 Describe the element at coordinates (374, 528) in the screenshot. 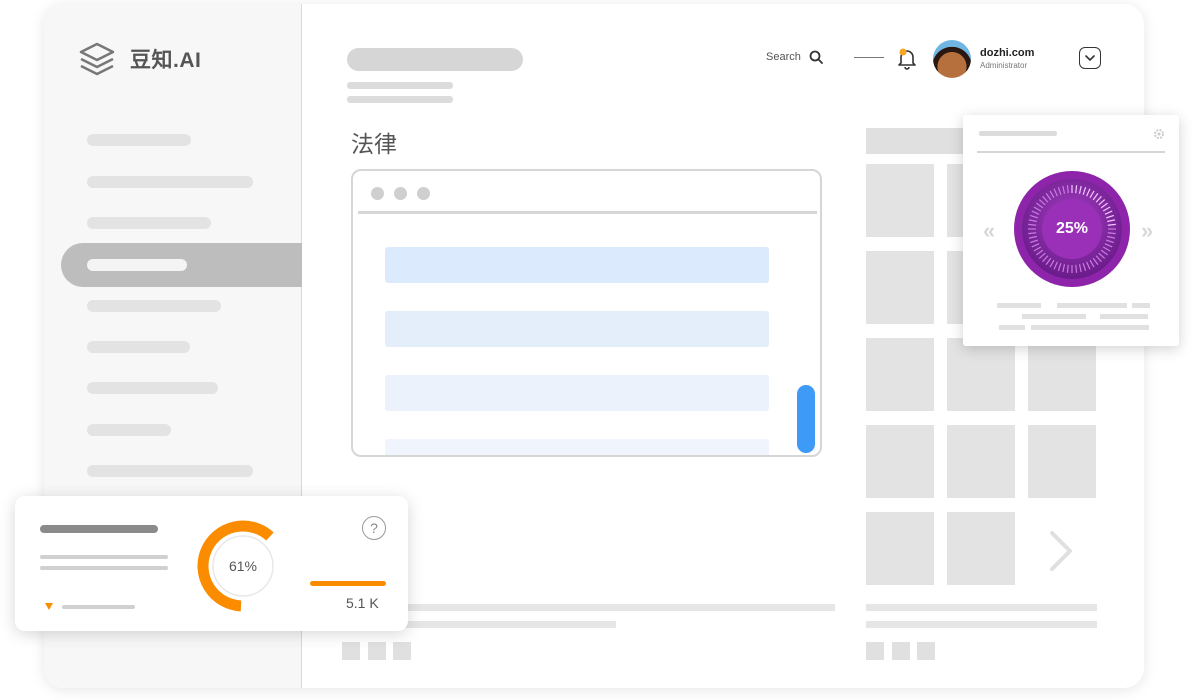

I see `help-icon: ?` at that location.